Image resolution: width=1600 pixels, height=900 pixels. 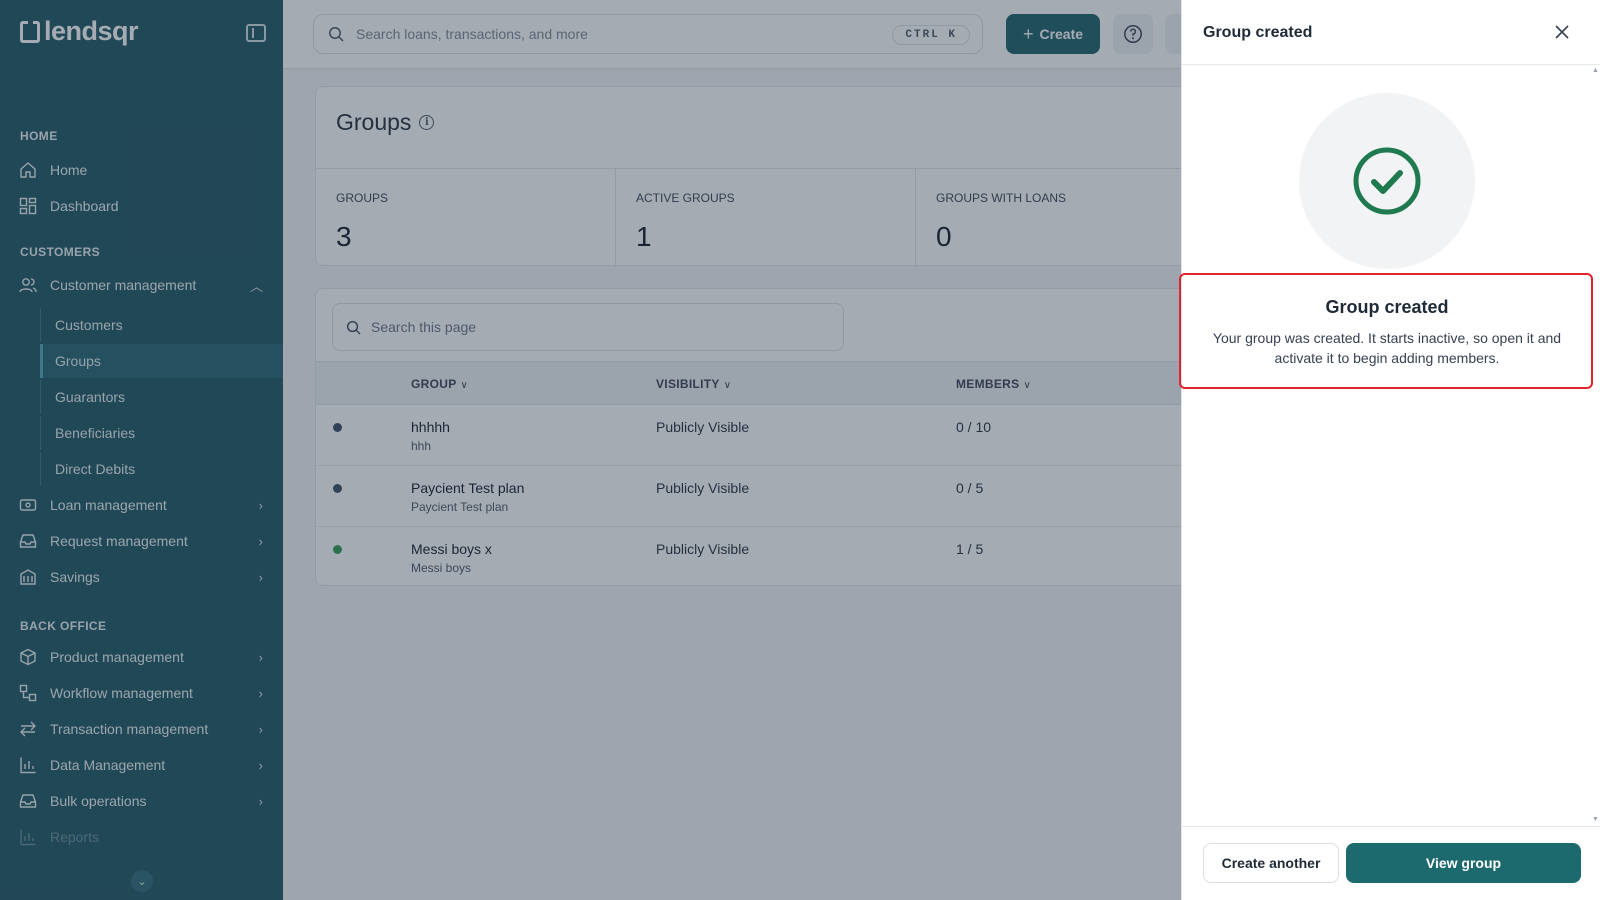 I want to click on check-circle-icon, so click(x=1387, y=181).